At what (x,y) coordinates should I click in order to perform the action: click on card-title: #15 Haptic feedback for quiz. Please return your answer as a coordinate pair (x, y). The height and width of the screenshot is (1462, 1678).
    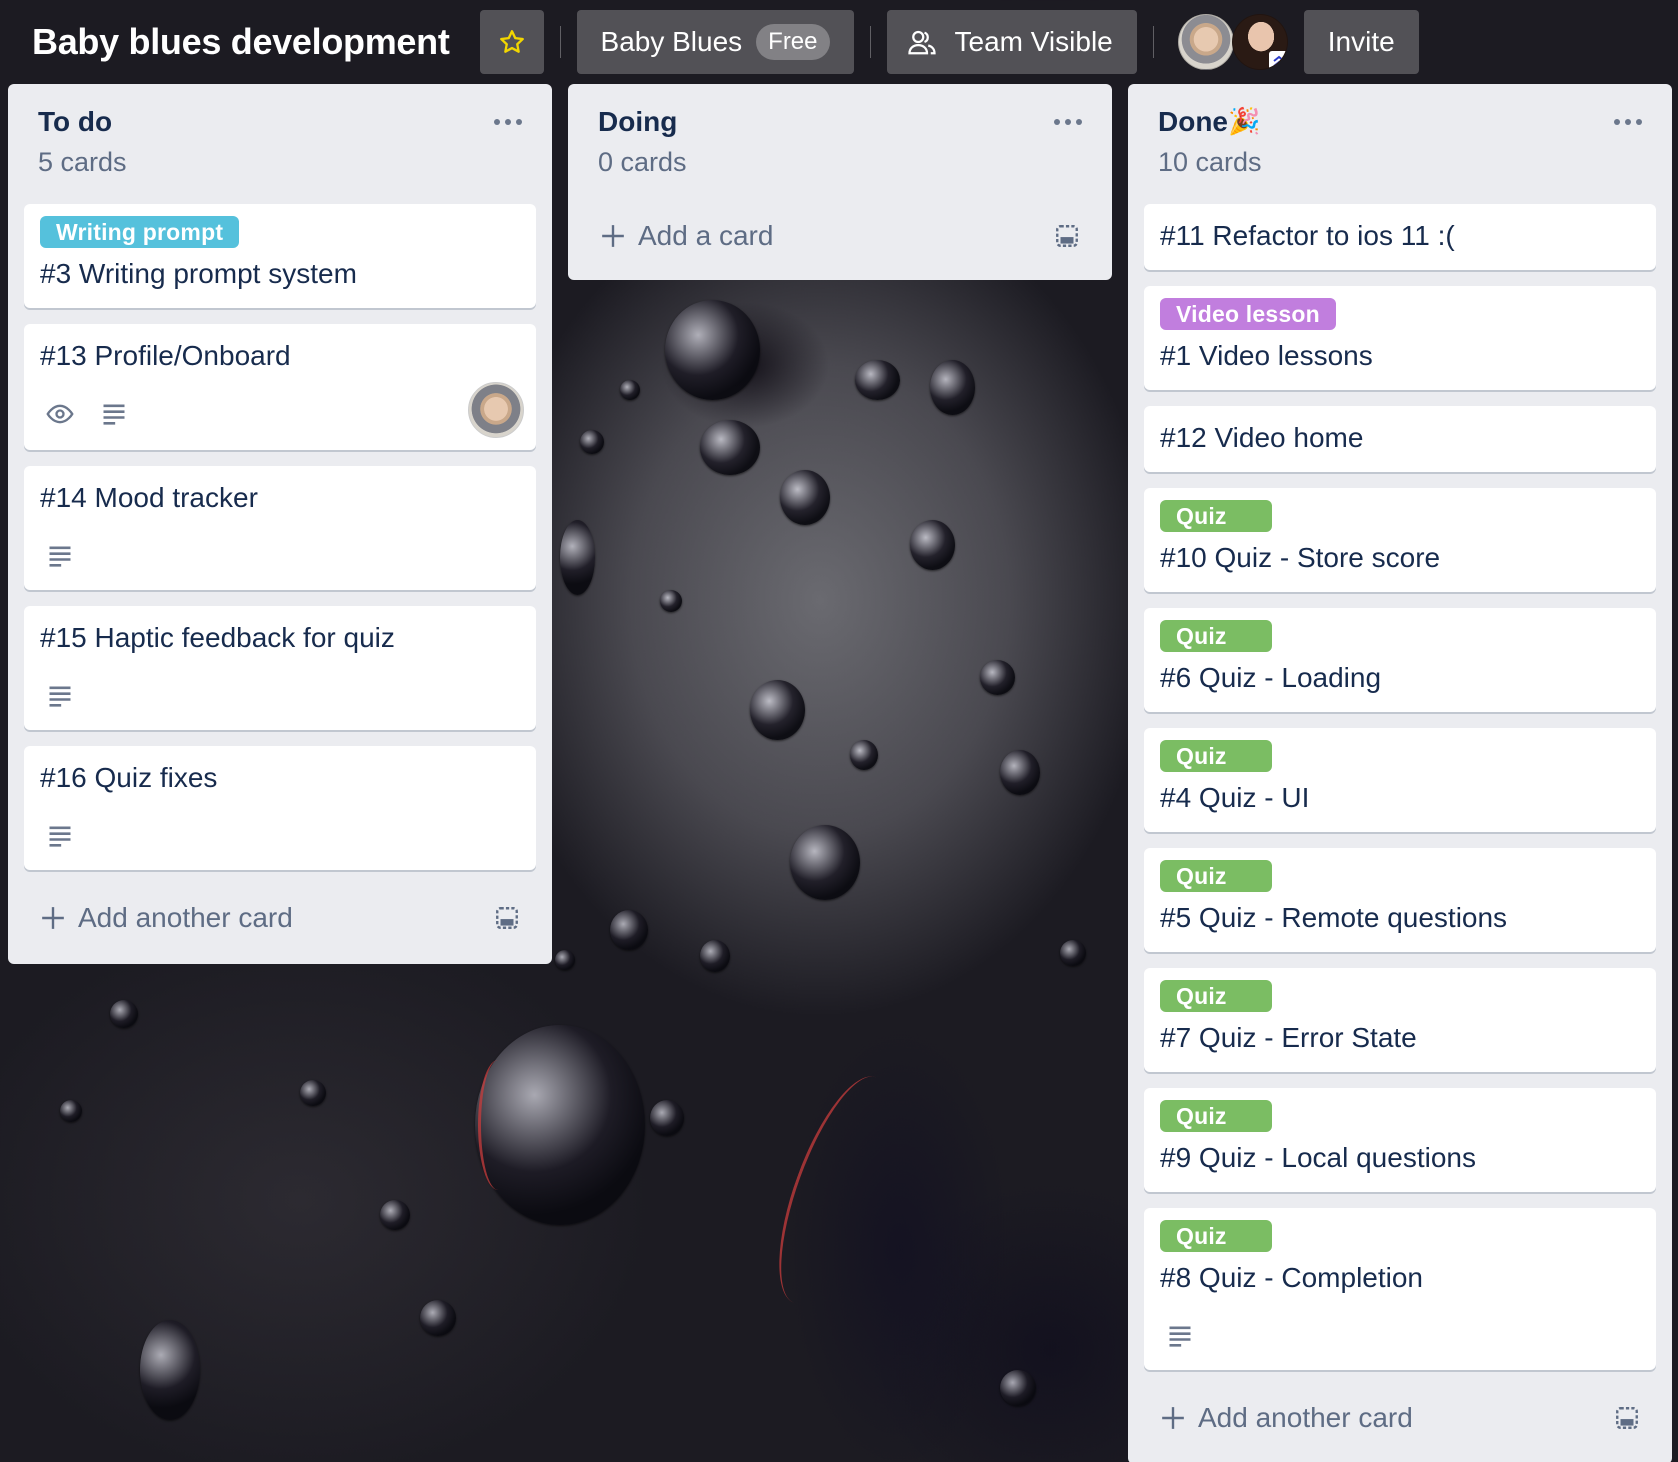
    Looking at the image, I should click on (217, 637).